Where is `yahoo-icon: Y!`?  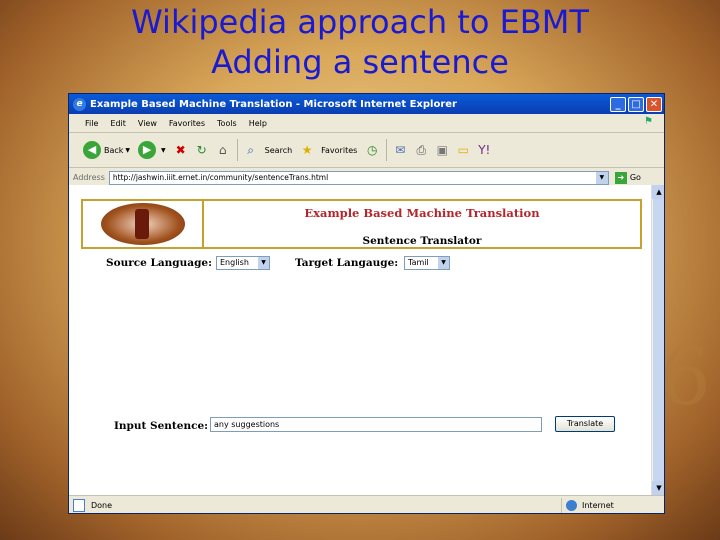 yahoo-icon: Y! is located at coordinates (484, 150).